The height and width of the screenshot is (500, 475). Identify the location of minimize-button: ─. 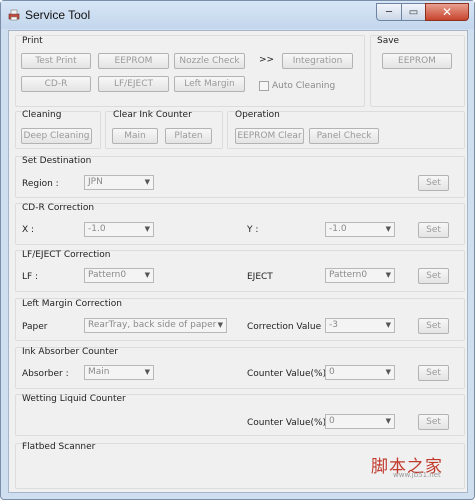
(389, 12).